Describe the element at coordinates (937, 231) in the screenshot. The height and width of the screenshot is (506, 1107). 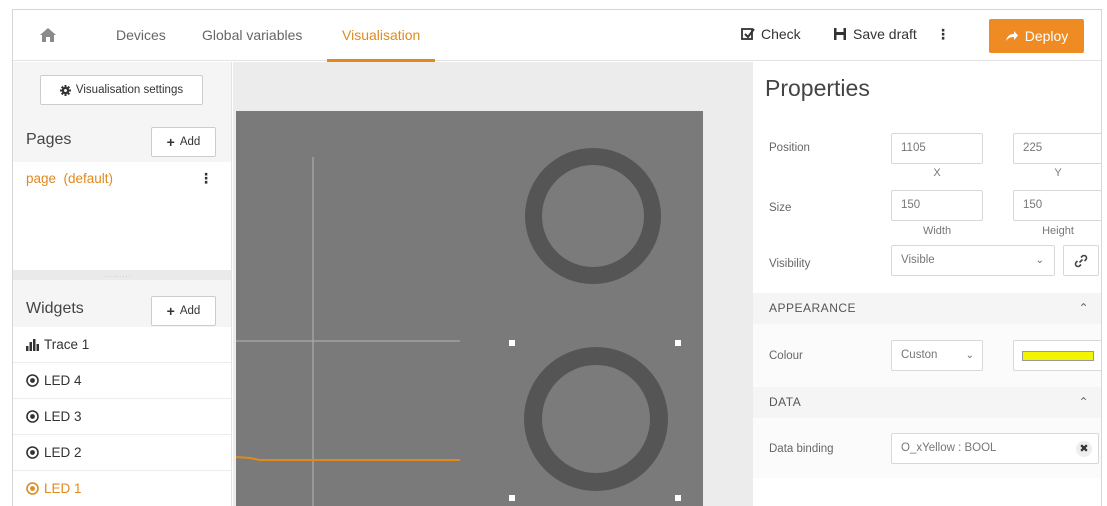
I see `width-caption: Width` at that location.